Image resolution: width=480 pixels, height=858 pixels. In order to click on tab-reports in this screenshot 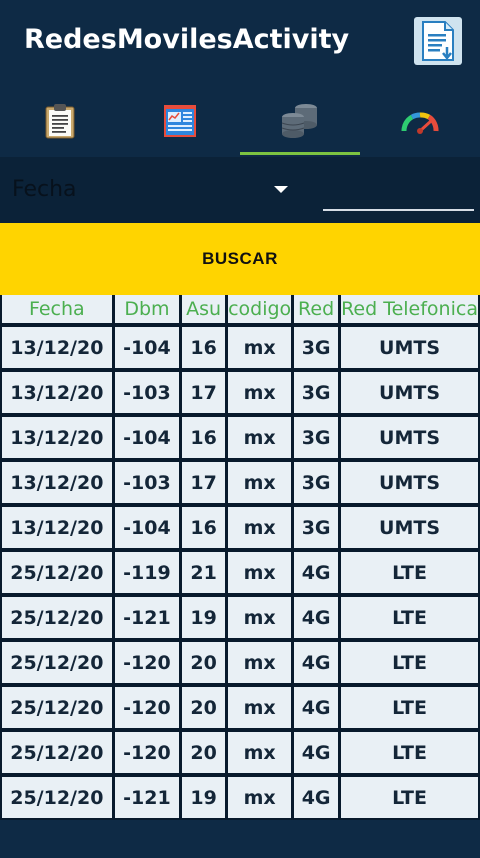, I will do `click(180, 121)`.